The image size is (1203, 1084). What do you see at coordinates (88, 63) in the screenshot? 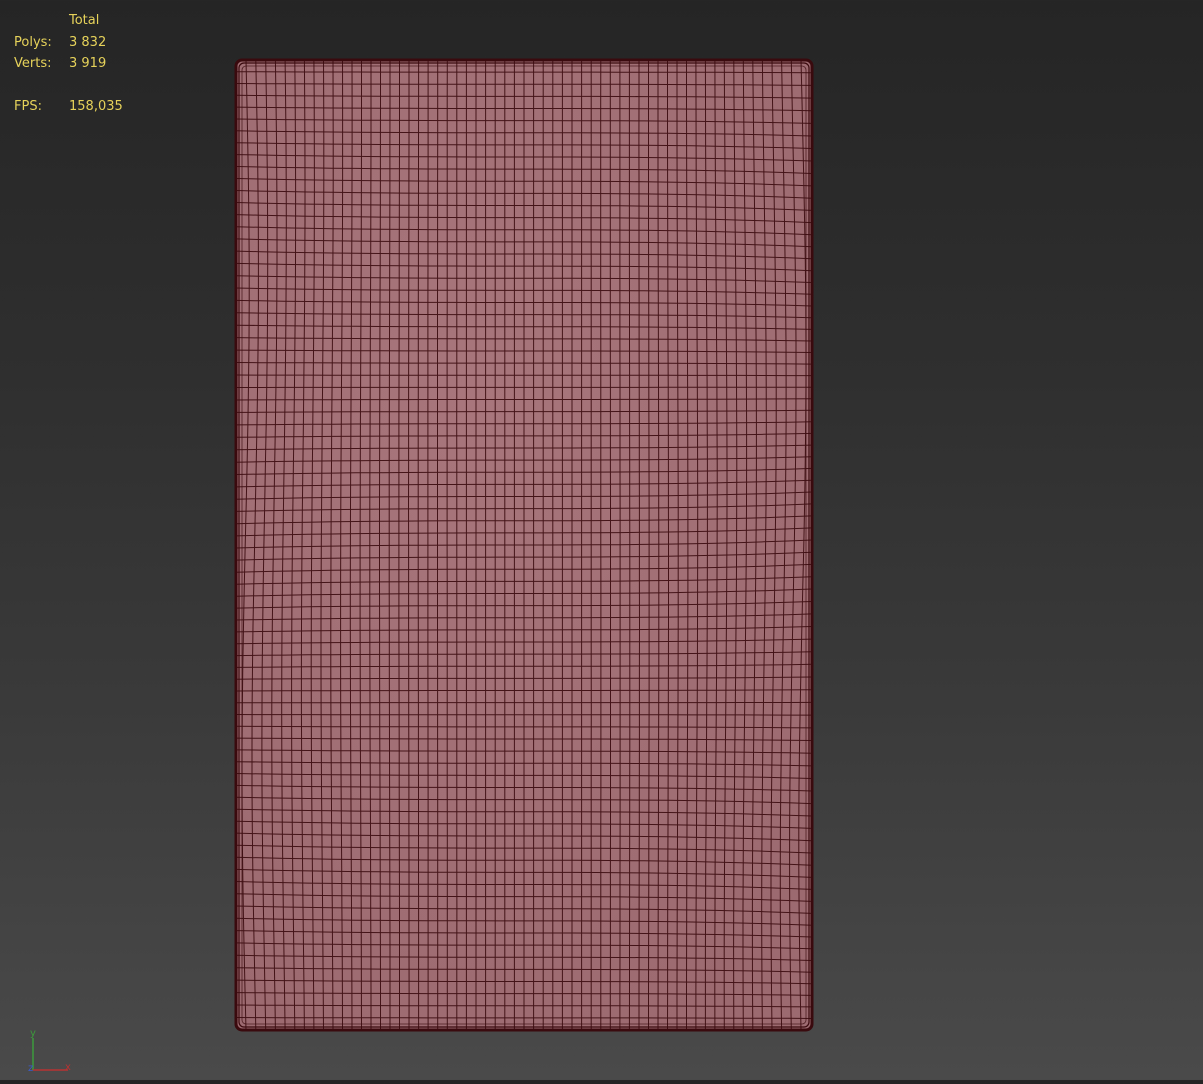
I see `verts-value: 3 919` at bounding box center [88, 63].